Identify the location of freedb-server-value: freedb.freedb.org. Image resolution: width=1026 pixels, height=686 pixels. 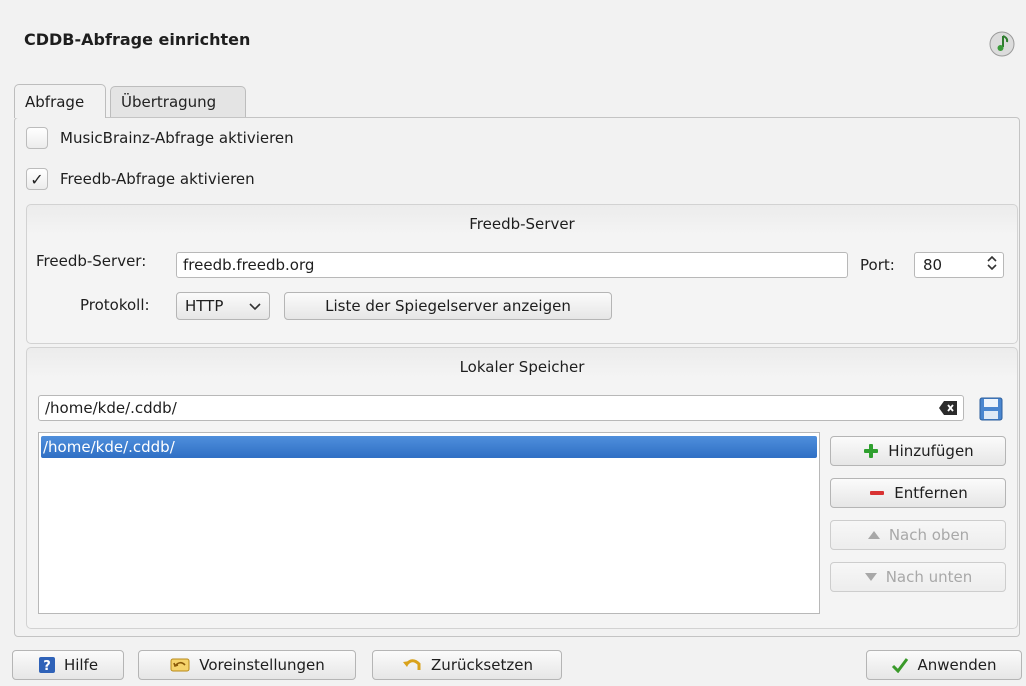
(249, 265).